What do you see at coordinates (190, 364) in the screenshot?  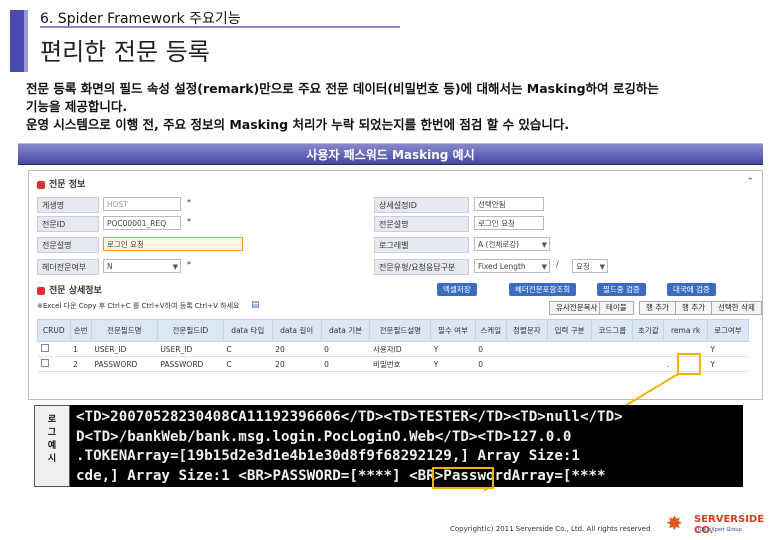 I see `cell-id: PASSWORD` at bounding box center [190, 364].